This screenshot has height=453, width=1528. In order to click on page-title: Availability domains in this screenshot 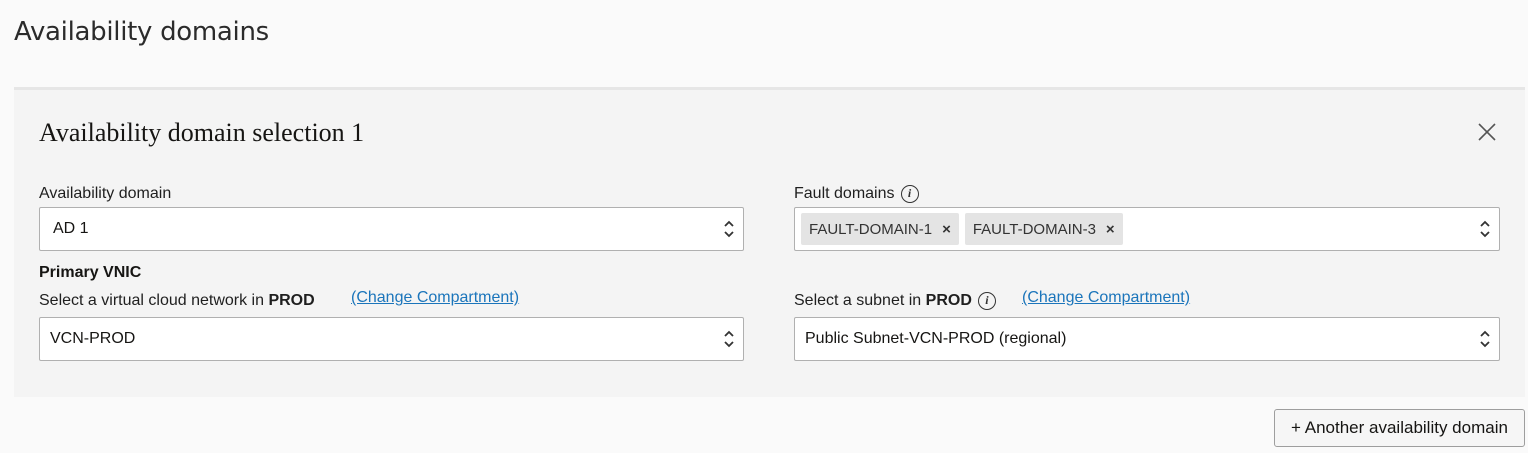, I will do `click(141, 32)`.